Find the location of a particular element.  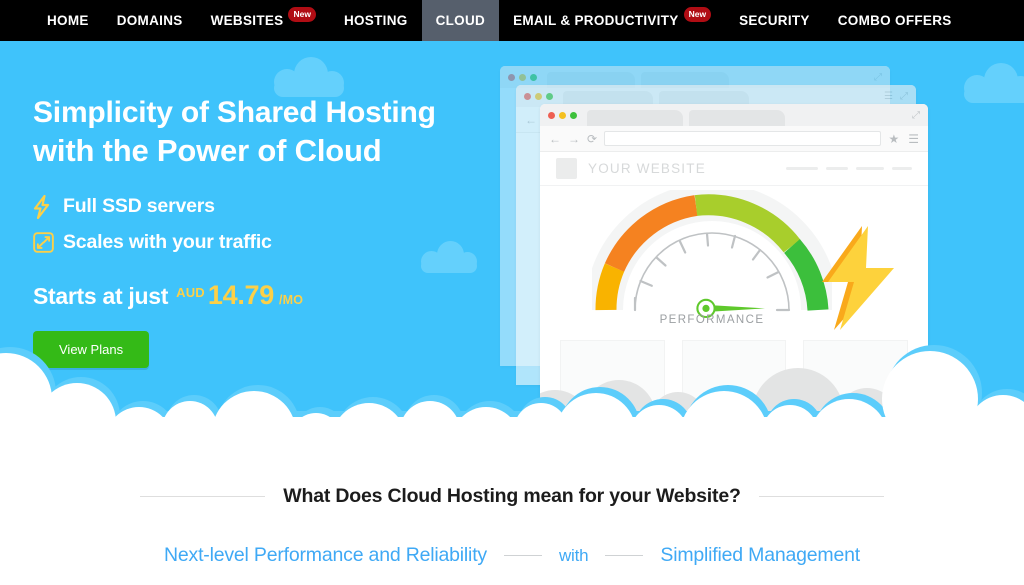

url-input is located at coordinates (743, 138).